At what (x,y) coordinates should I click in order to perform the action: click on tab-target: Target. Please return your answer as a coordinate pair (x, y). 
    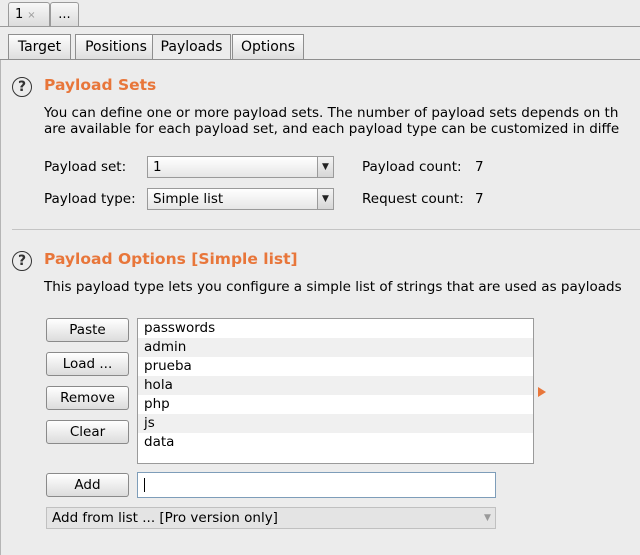
    Looking at the image, I should click on (39, 46).